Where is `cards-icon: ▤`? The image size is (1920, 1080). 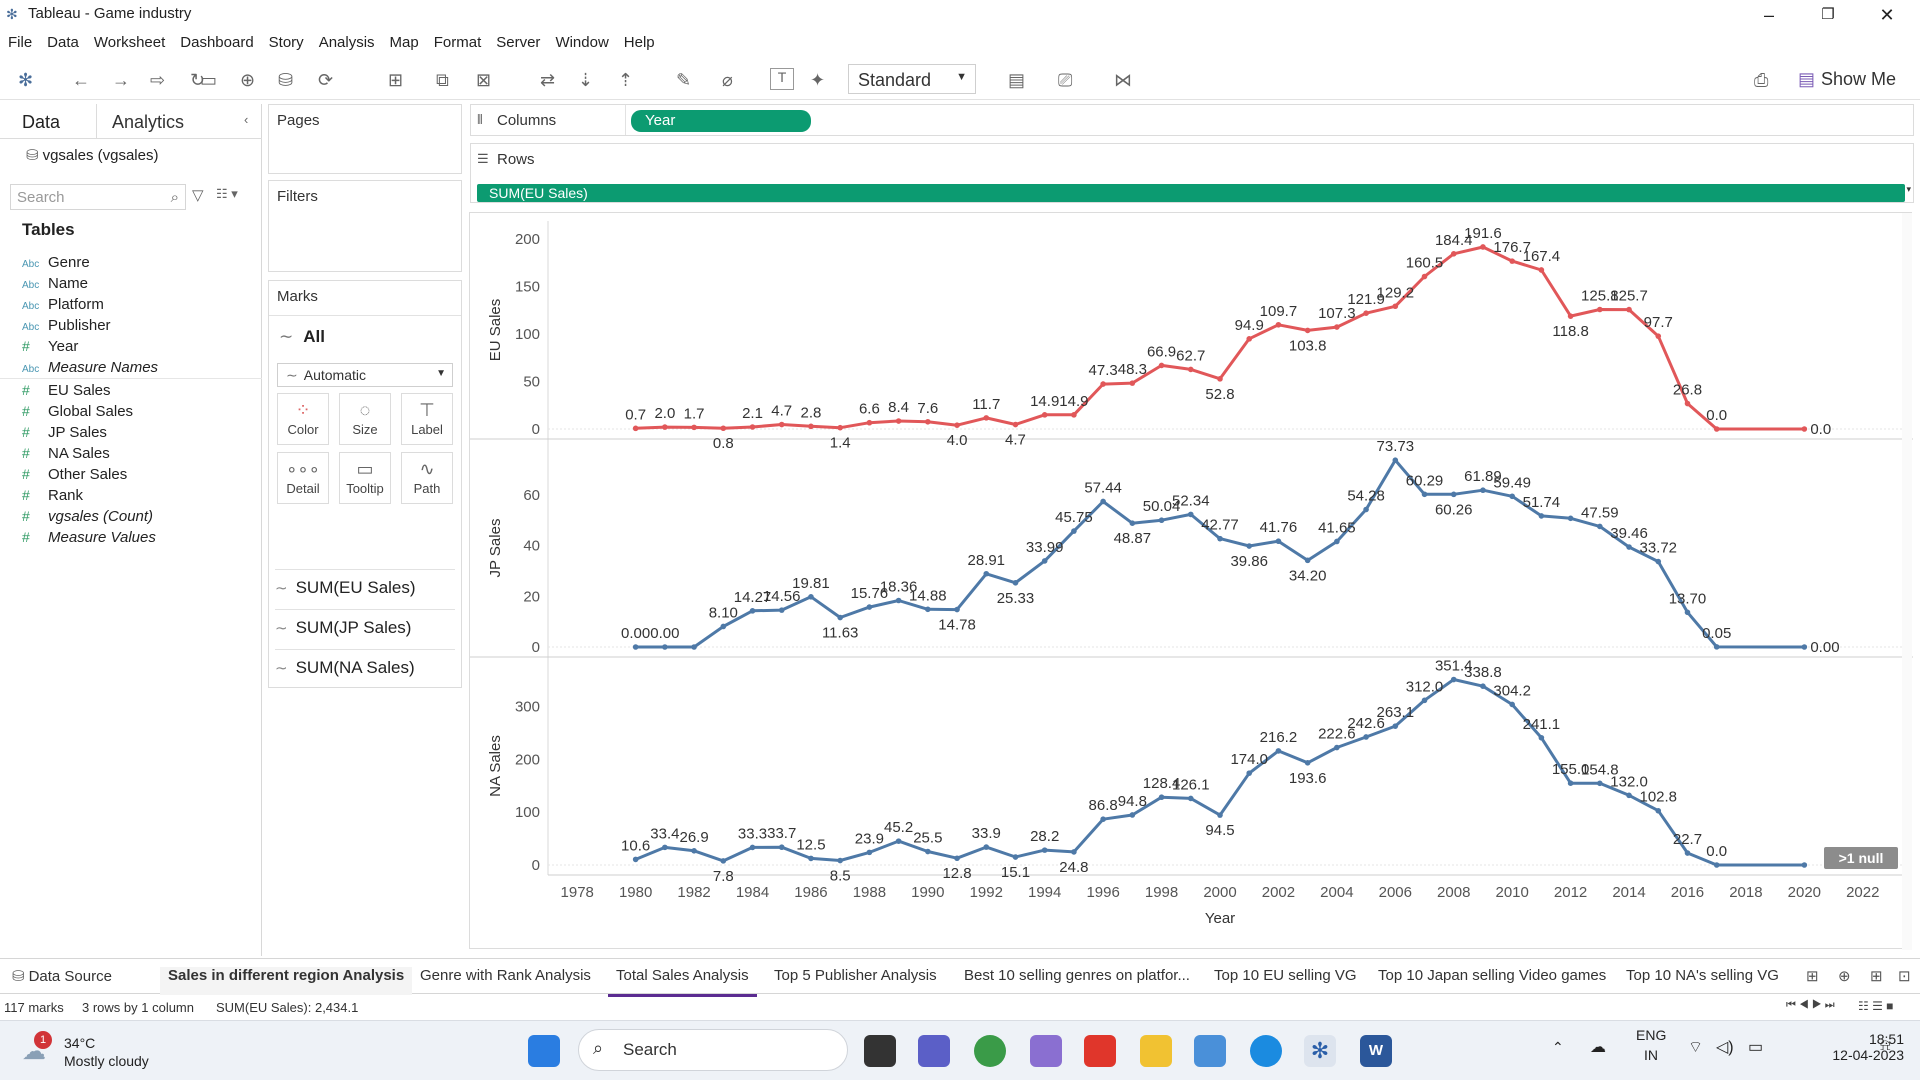 cards-icon: ▤ is located at coordinates (1016, 80).